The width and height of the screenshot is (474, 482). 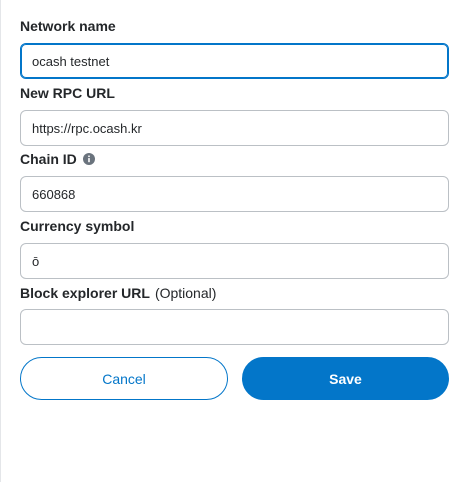 What do you see at coordinates (48, 159) in the screenshot?
I see `chain-id-label: Chain ID` at bounding box center [48, 159].